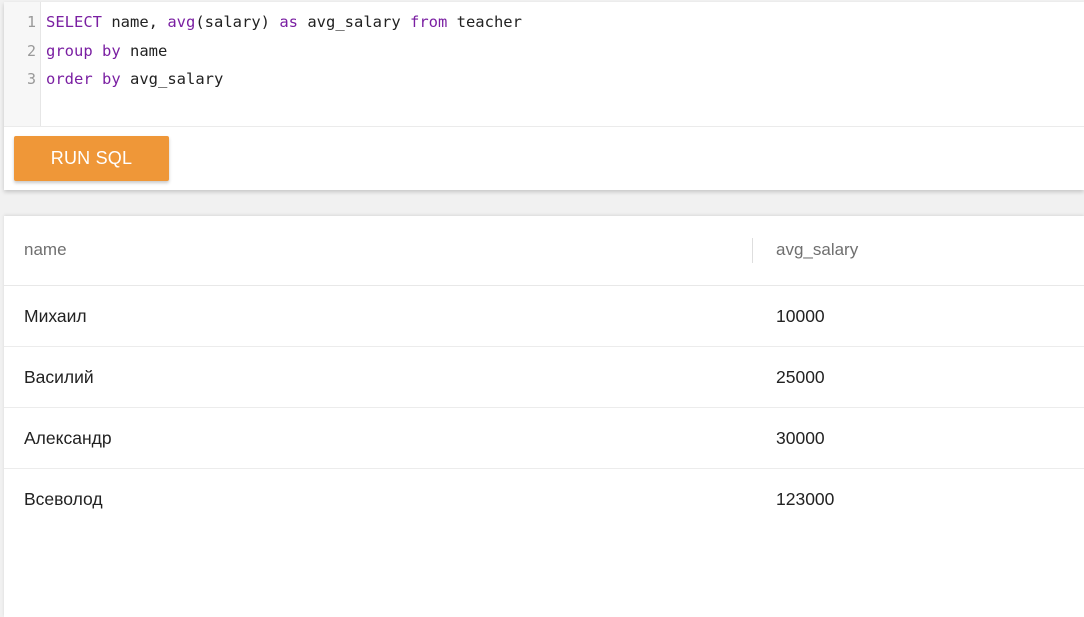 Image resolution: width=1084 pixels, height=617 pixels. Describe the element at coordinates (800, 316) in the screenshot. I see `cell-avg-salary: 10000` at that location.